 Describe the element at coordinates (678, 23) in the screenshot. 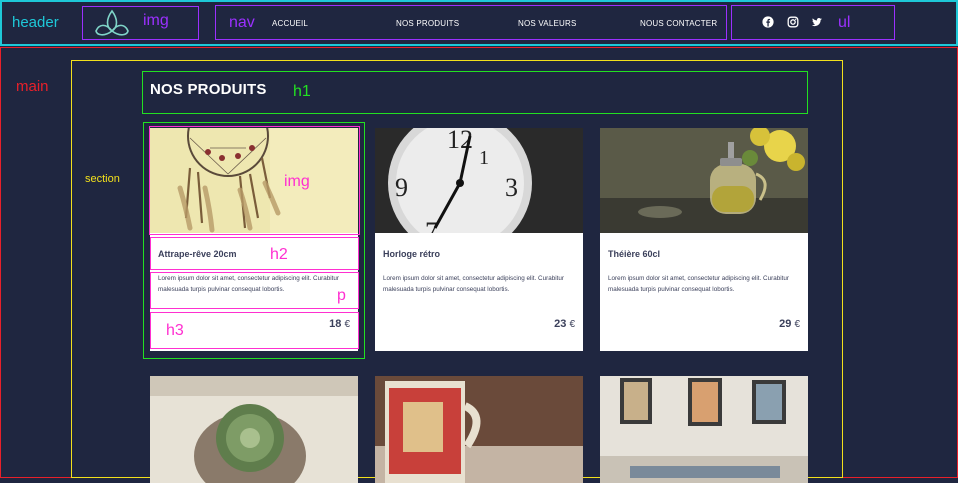

I see `nav-nous-contacter: NOUS CONTACTER` at that location.